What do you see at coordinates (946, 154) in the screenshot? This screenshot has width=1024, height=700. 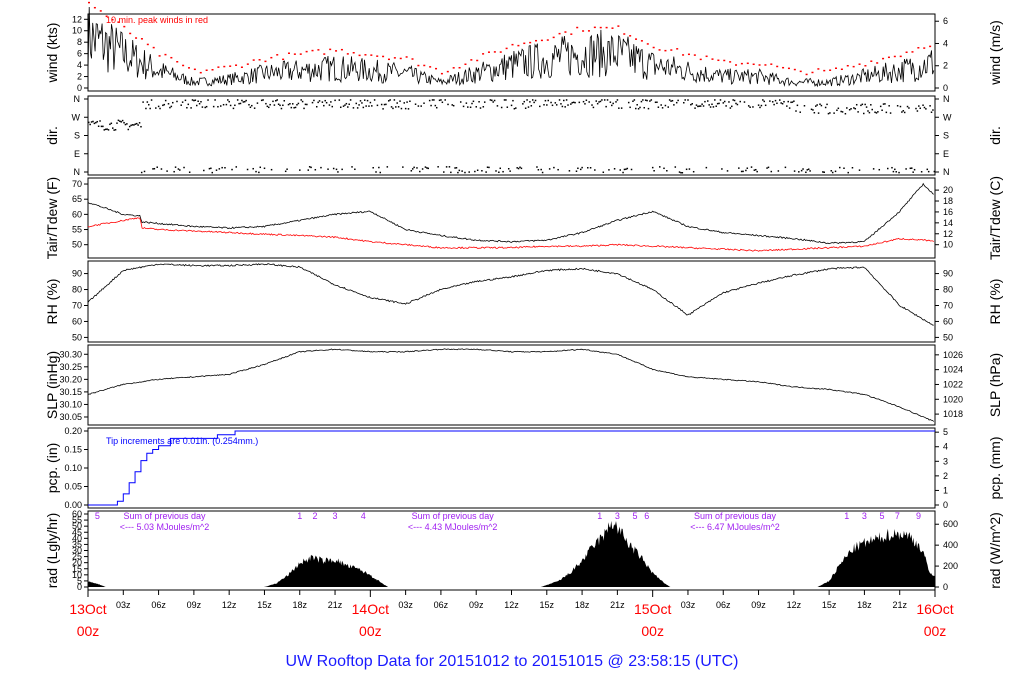 I see `y-tick-label-right: E` at bounding box center [946, 154].